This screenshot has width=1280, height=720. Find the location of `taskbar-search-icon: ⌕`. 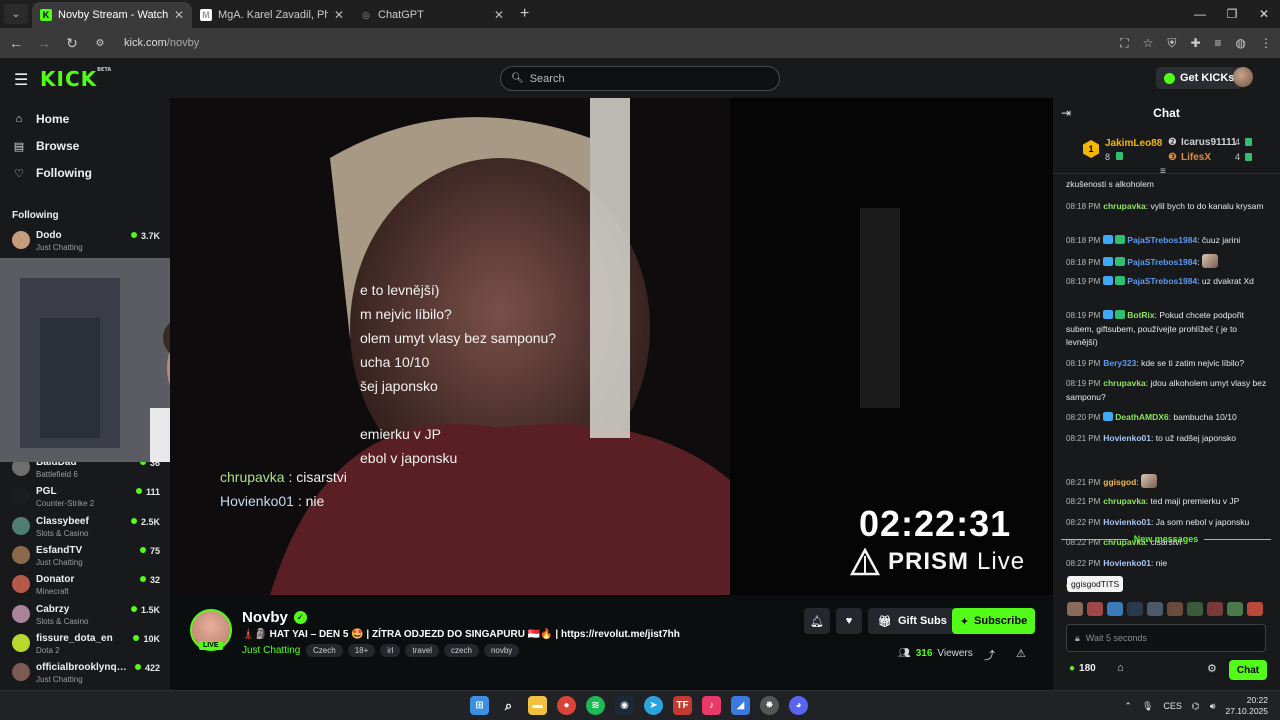

taskbar-search-icon: ⌕ is located at coordinates (508, 705).